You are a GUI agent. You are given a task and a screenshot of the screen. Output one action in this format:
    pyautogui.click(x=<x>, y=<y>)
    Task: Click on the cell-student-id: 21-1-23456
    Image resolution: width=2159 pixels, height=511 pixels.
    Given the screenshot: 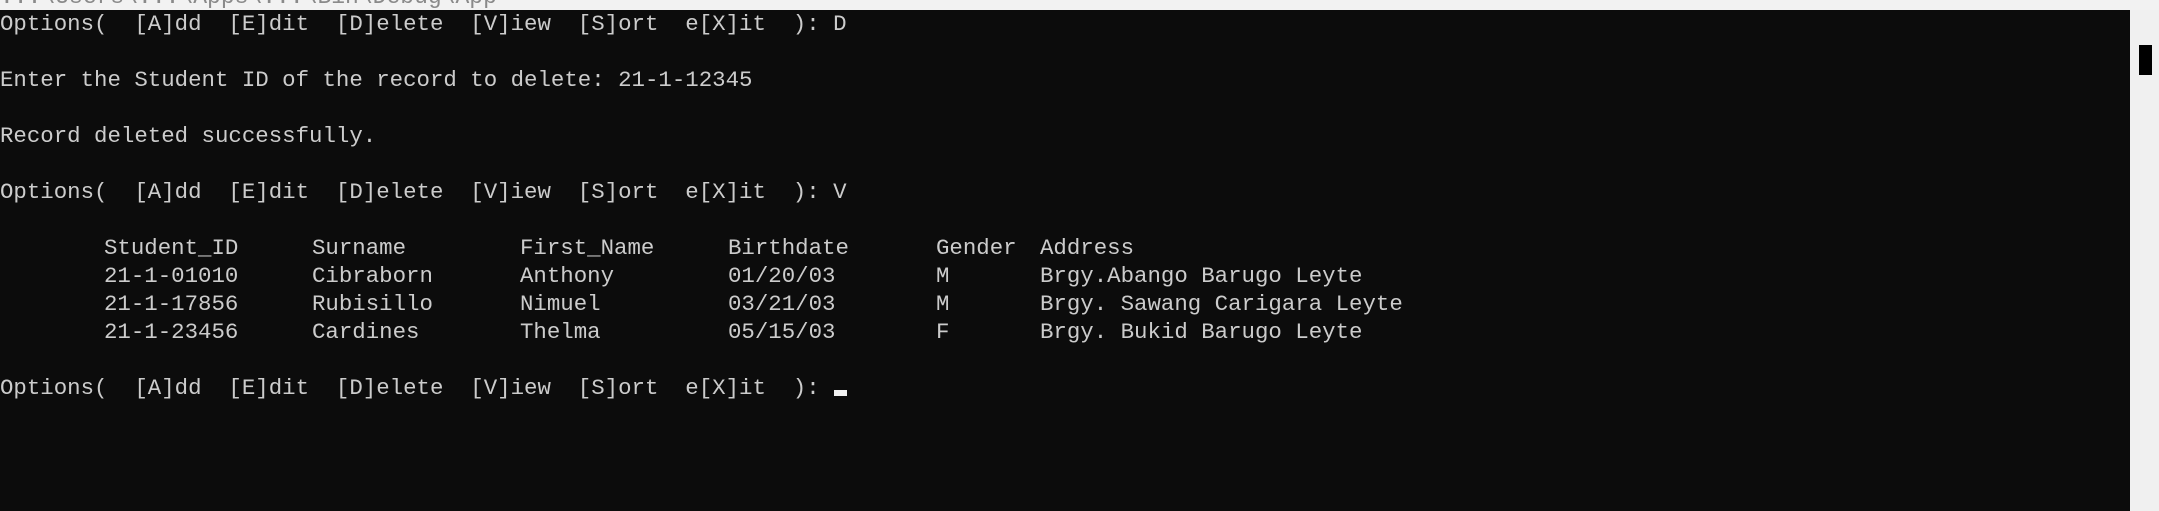 What is the action you would take?
    pyautogui.click(x=171, y=332)
    